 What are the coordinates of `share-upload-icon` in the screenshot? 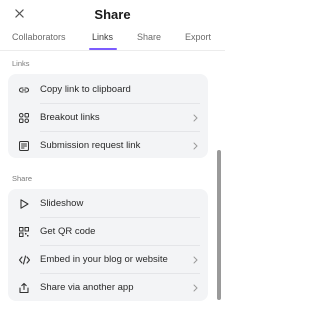 It's located at (24, 288).